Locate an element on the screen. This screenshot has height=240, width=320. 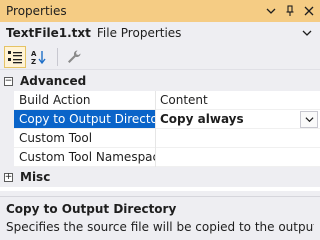
category-advanced: − Advanced is located at coordinates (160, 81).